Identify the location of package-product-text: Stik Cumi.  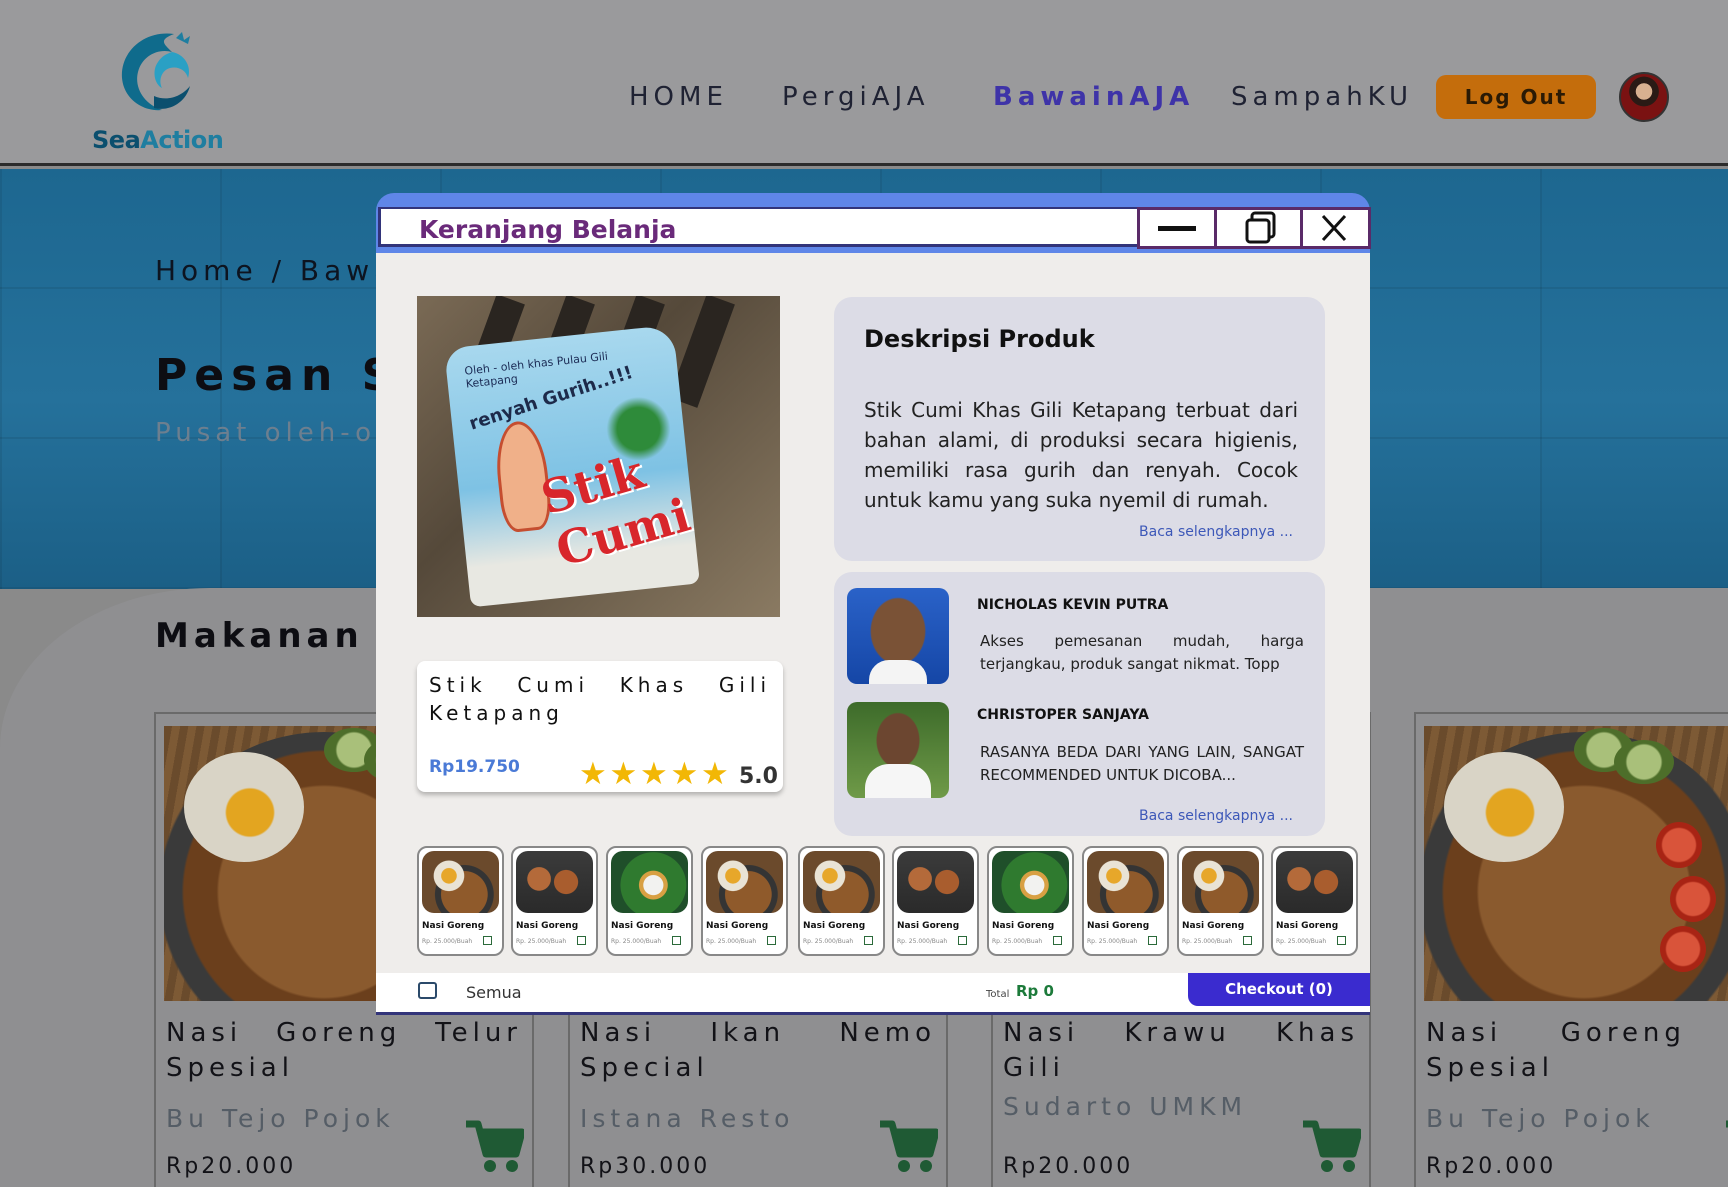
(615, 511).